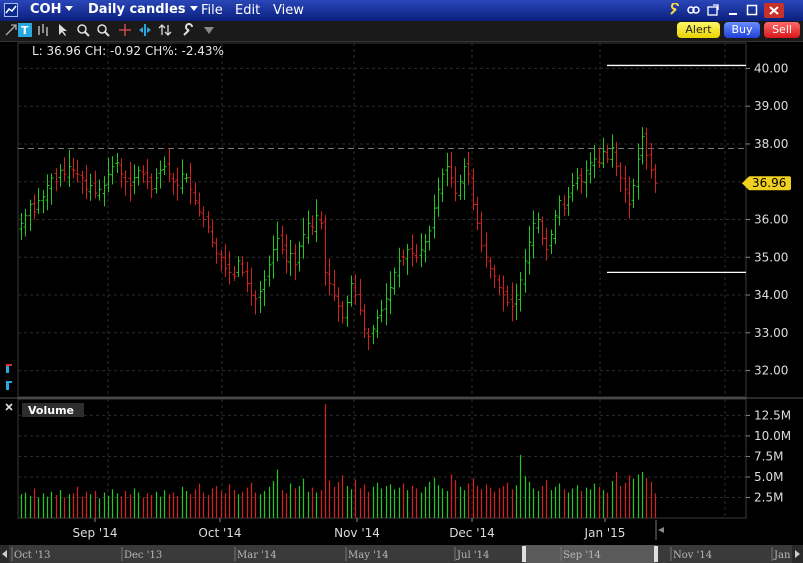 The image size is (803, 563). I want to click on text-icon: T, so click(25, 30).